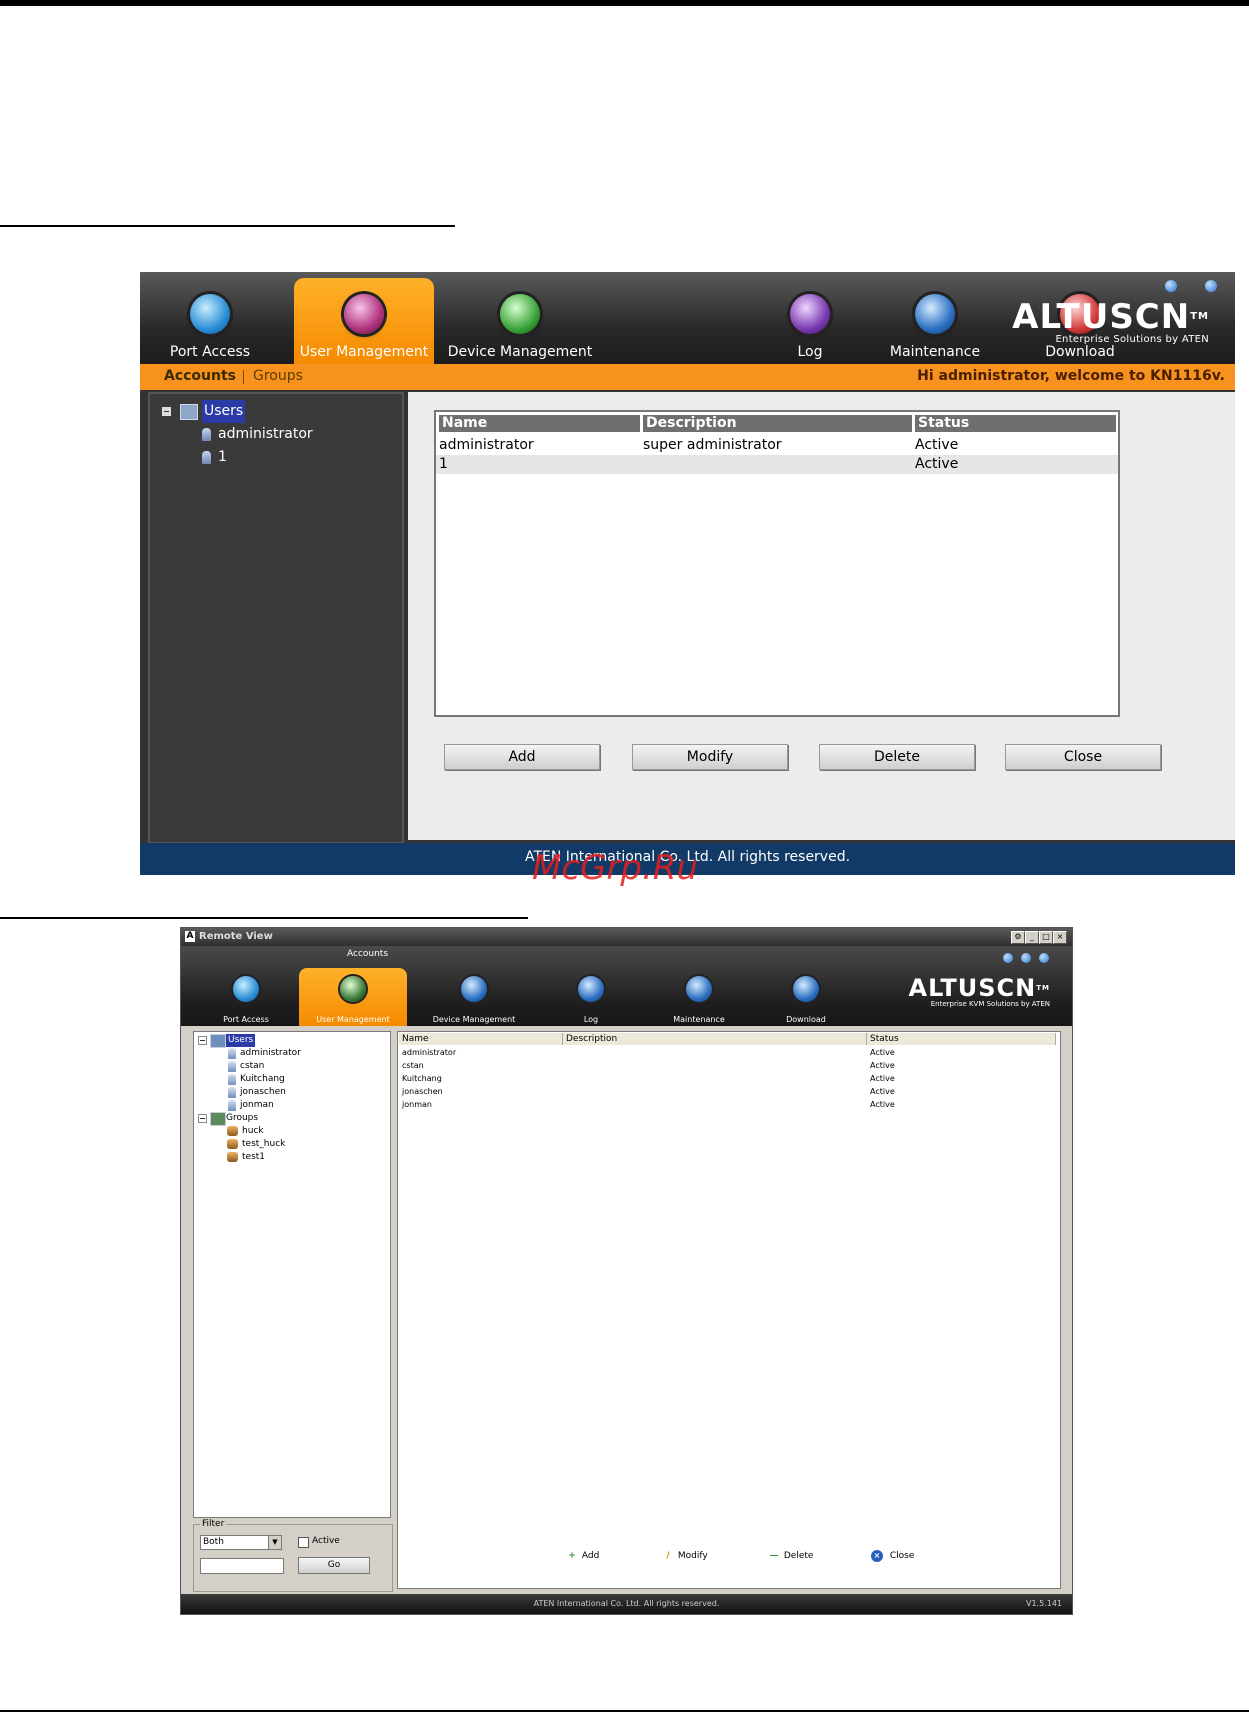  What do you see at coordinates (442, 464) in the screenshot?
I see `table-cell-name: 1` at bounding box center [442, 464].